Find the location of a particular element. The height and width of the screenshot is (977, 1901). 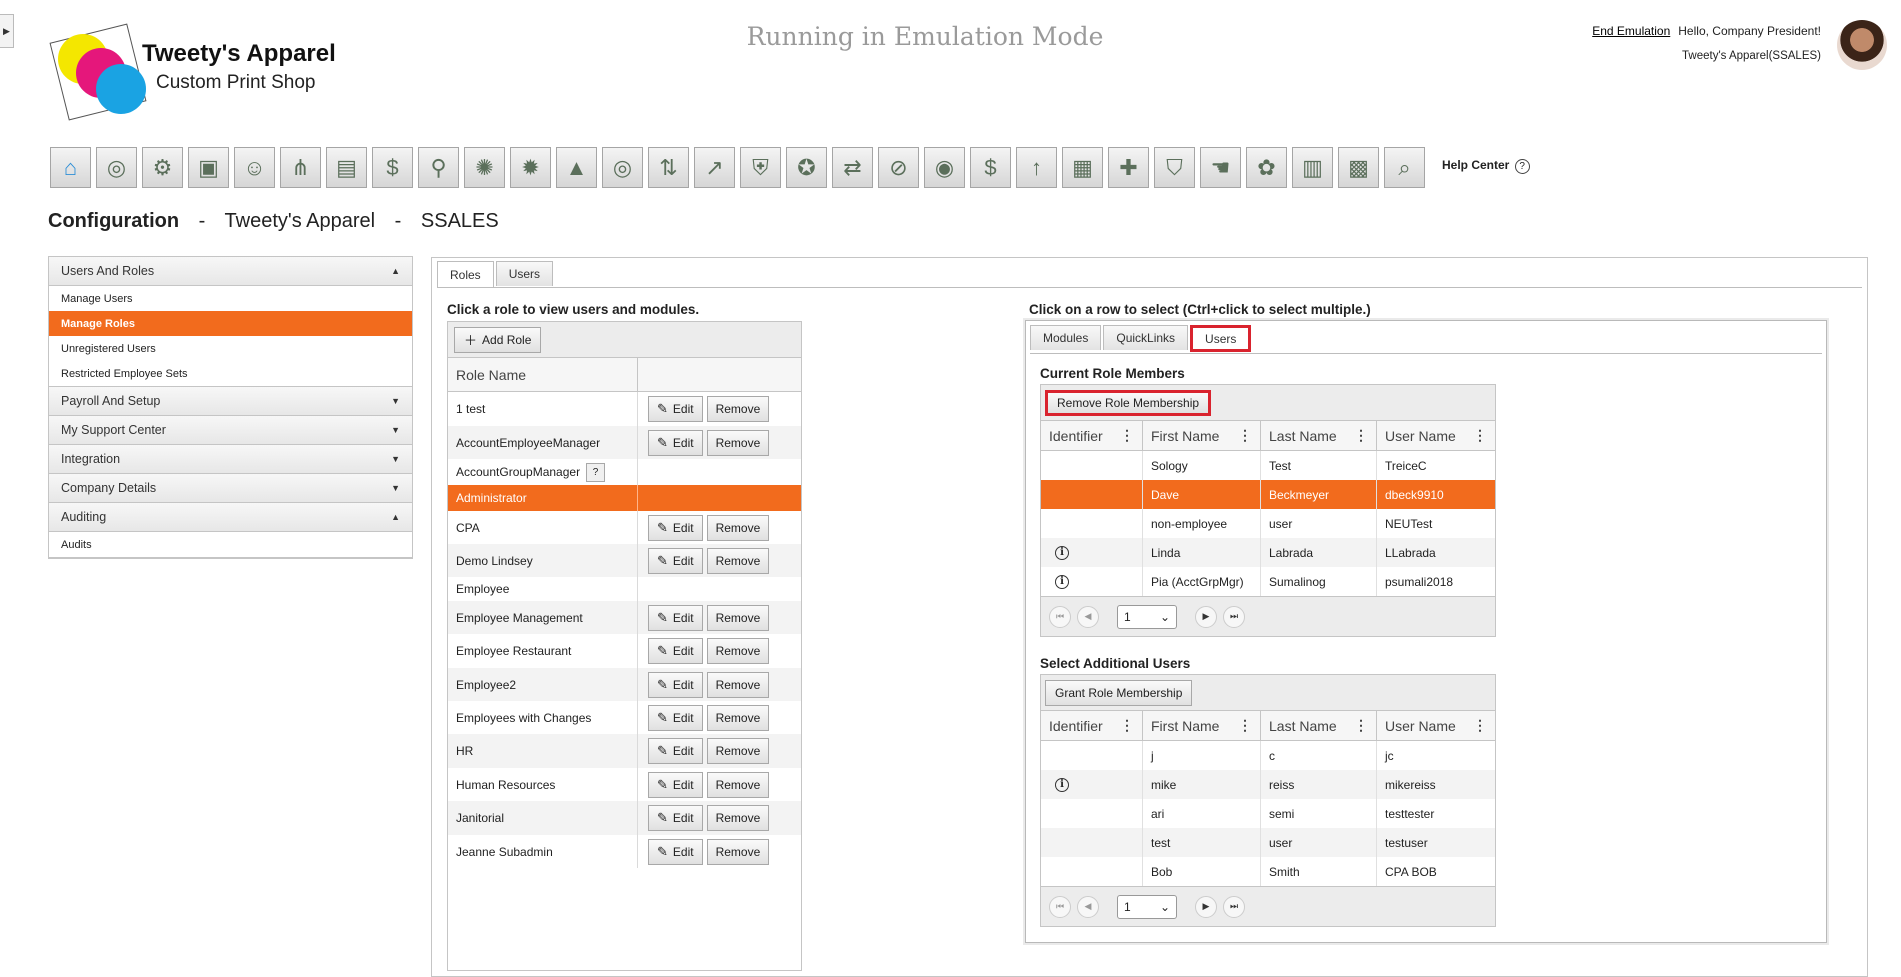

side-panel-toggle: ▶ is located at coordinates (7, 31).